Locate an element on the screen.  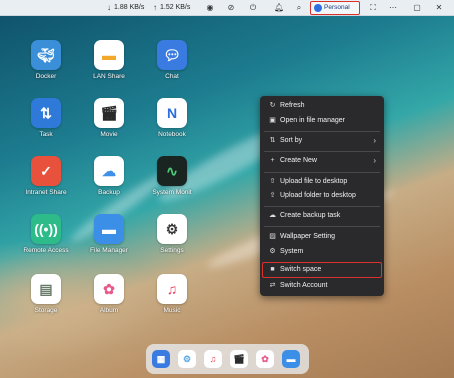
app-remote-access: ((•)) Remote Access is located at coordinates (46, 234).